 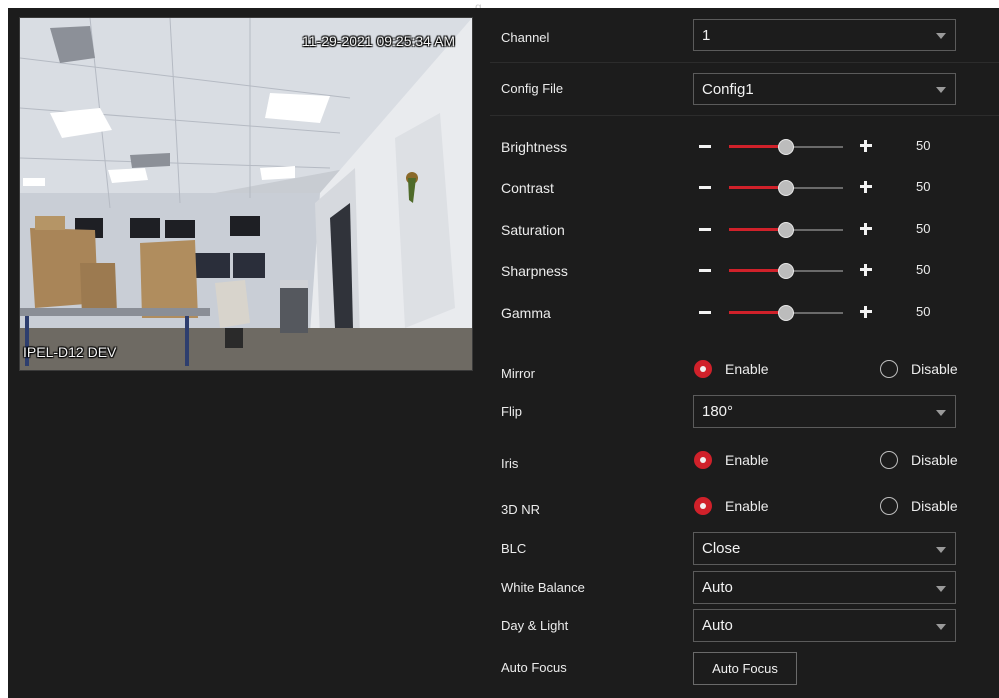 What do you see at coordinates (514, 548) in the screenshot?
I see `blc-label: BLC` at bounding box center [514, 548].